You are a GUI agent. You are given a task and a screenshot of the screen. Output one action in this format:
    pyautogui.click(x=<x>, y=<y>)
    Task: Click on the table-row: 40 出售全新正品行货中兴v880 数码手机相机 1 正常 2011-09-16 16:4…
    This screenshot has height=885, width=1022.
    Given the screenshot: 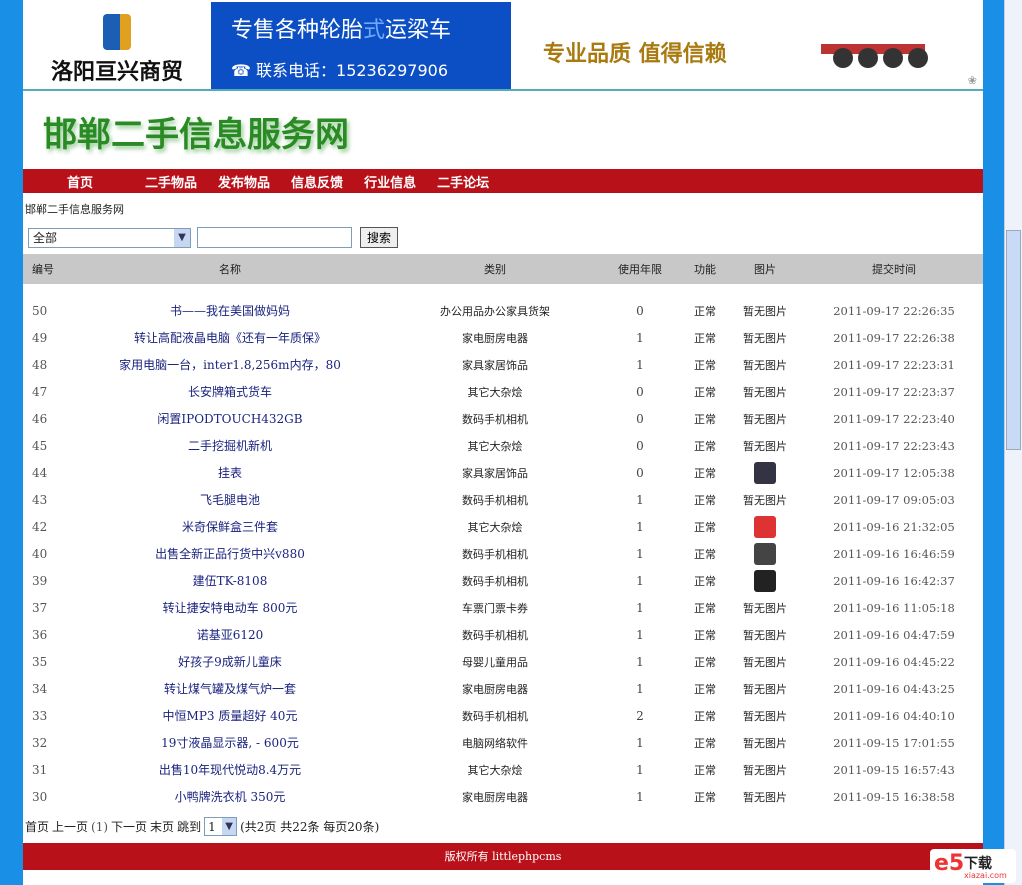 What is the action you would take?
    pyautogui.click(x=503, y=553)
    